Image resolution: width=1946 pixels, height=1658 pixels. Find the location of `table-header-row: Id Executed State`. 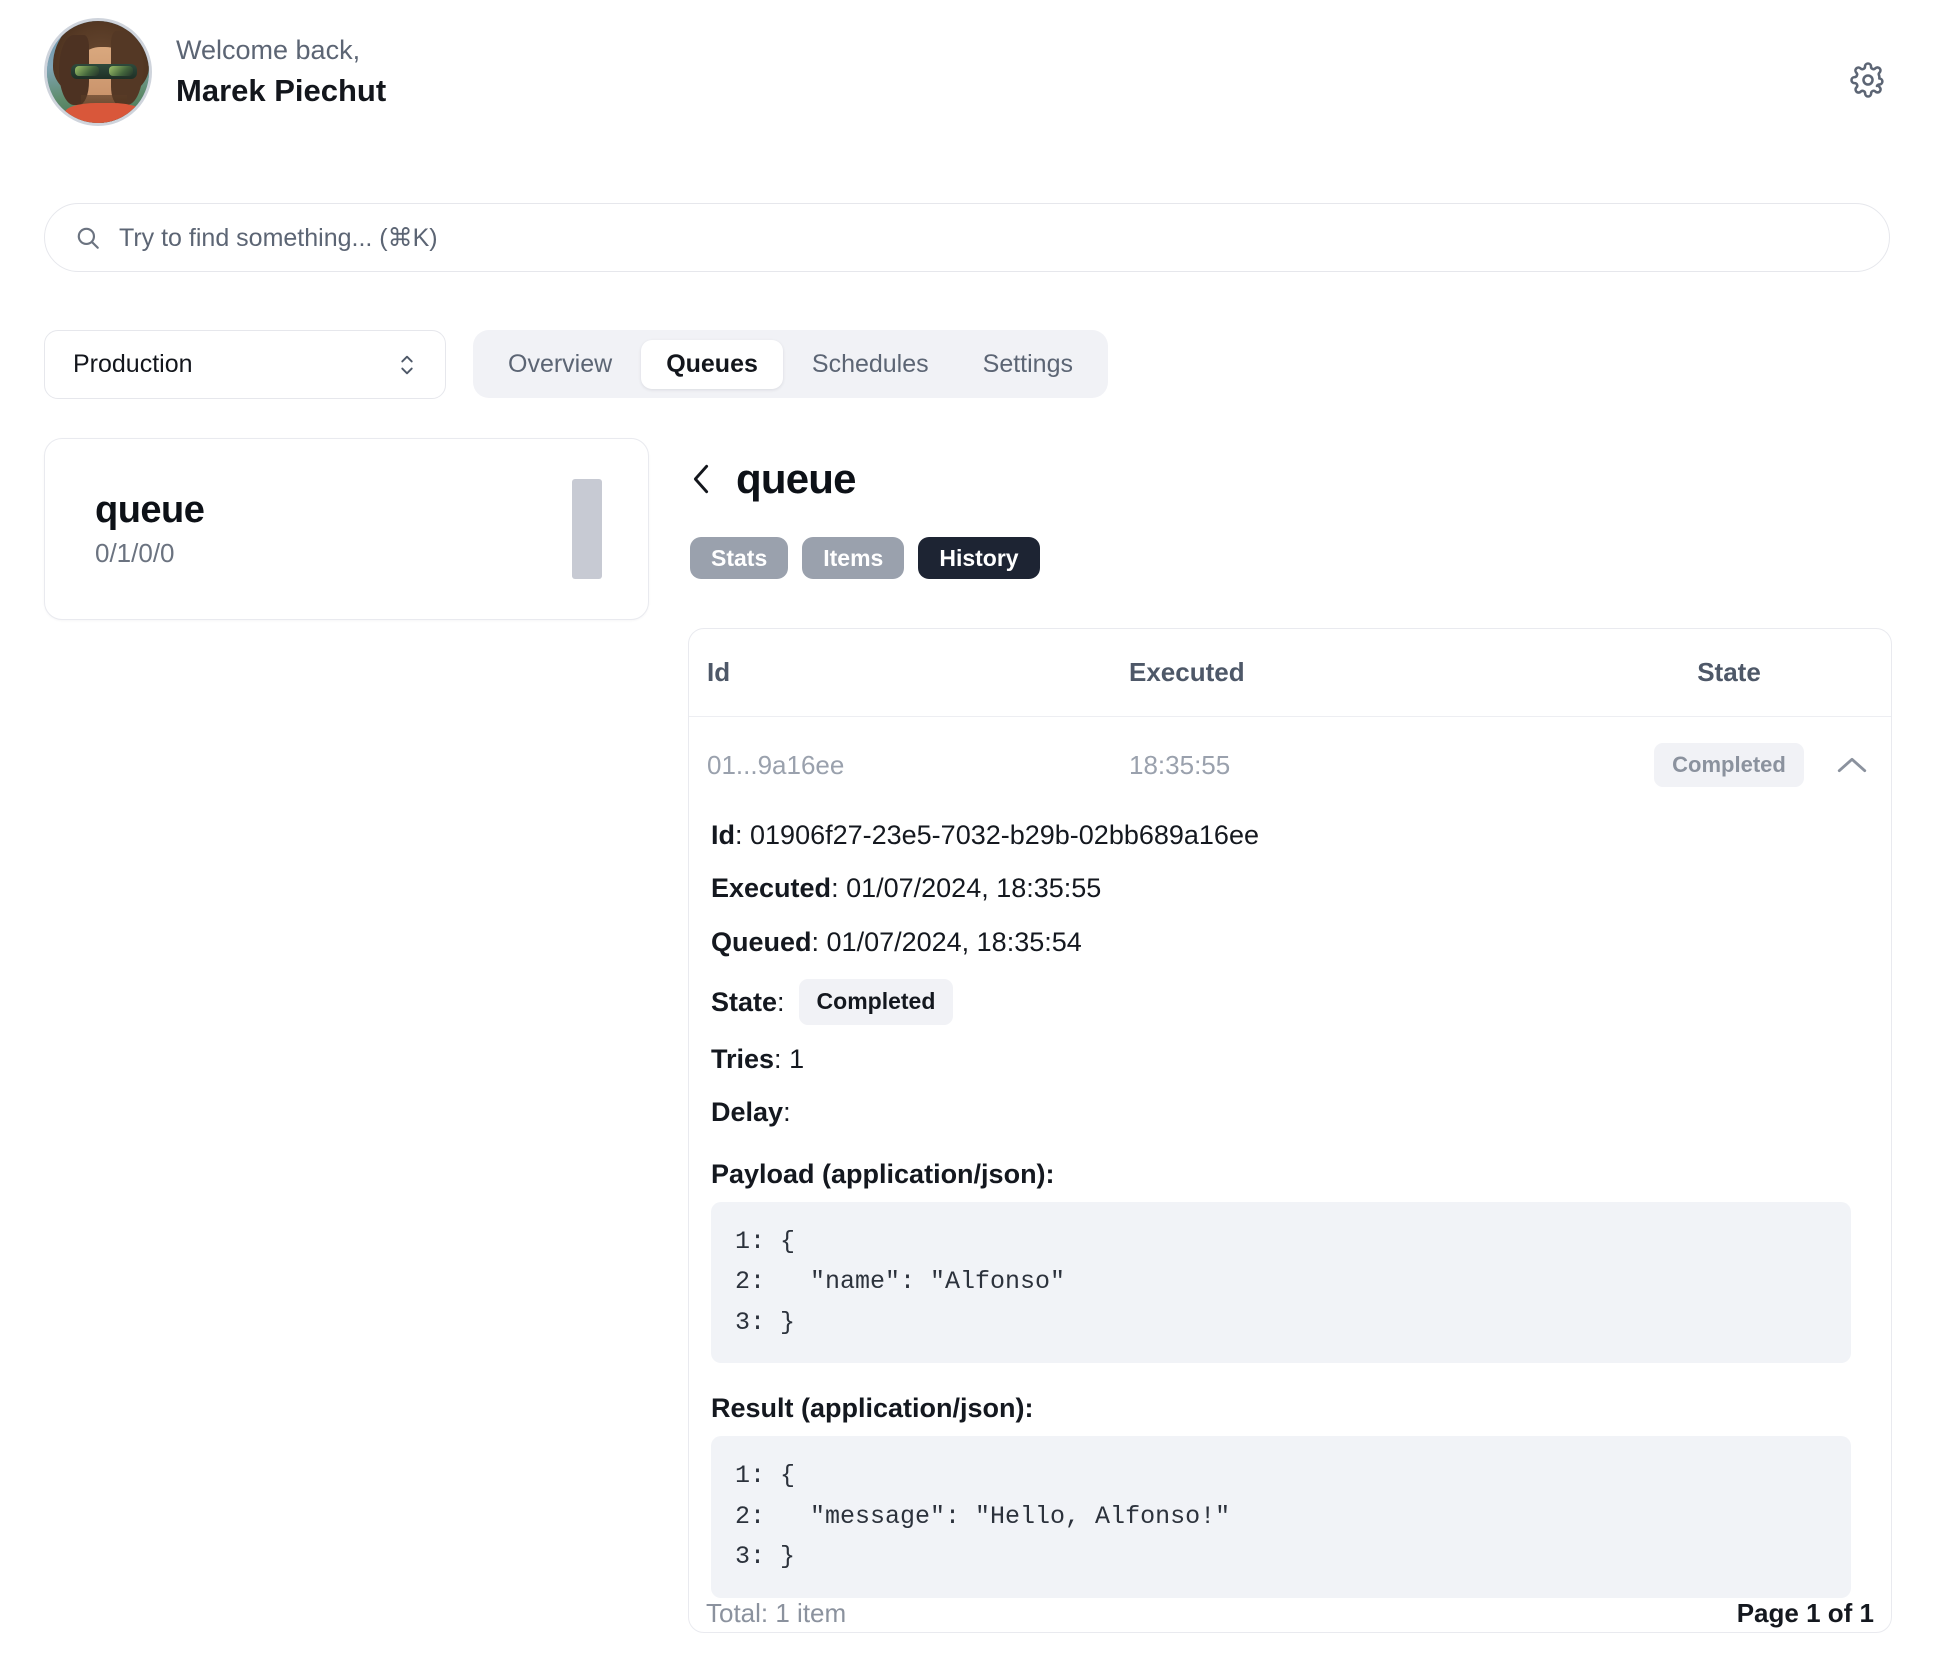

table-header-row: Id Executed State is located at coordinates (1290, 673).